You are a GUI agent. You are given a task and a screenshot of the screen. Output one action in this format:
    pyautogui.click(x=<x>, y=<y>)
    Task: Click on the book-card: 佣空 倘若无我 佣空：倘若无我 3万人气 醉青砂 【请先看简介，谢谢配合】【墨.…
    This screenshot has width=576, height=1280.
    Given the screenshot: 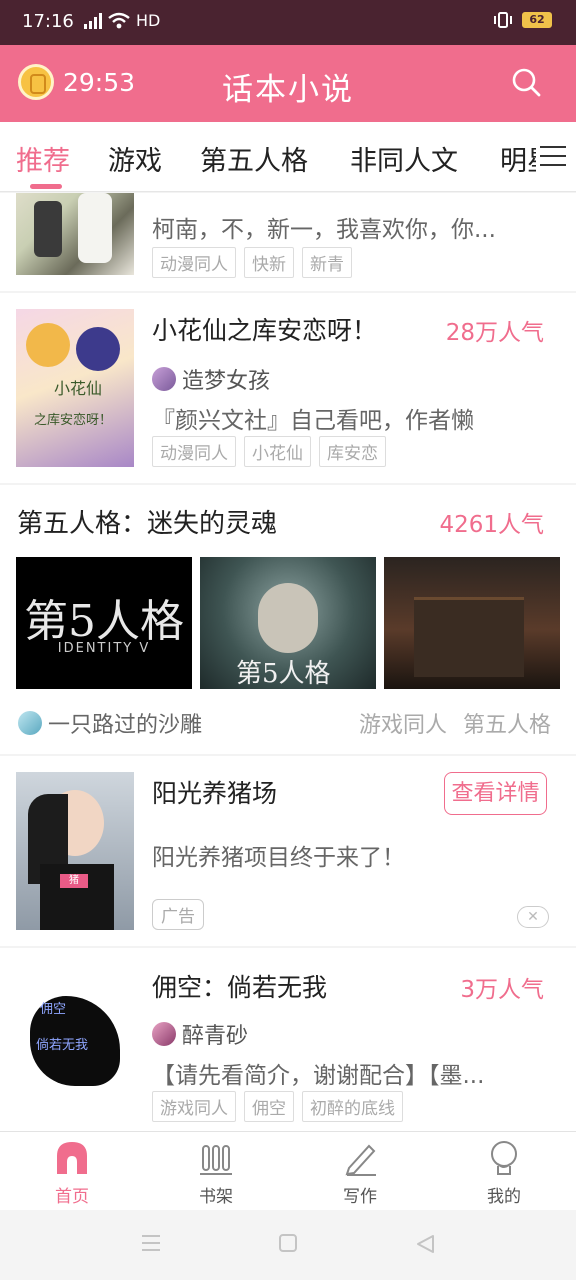 What is the action you would take?
    pyautogui.click(x=288, y=1039)
    